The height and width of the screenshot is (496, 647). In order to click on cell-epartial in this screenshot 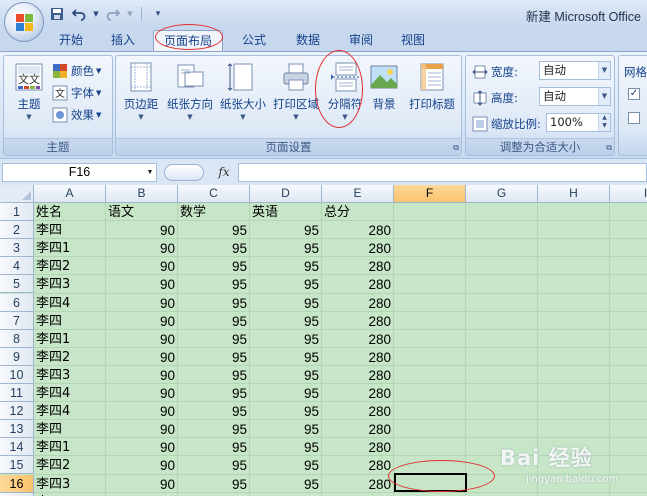, I will do `click(358, 494)`.